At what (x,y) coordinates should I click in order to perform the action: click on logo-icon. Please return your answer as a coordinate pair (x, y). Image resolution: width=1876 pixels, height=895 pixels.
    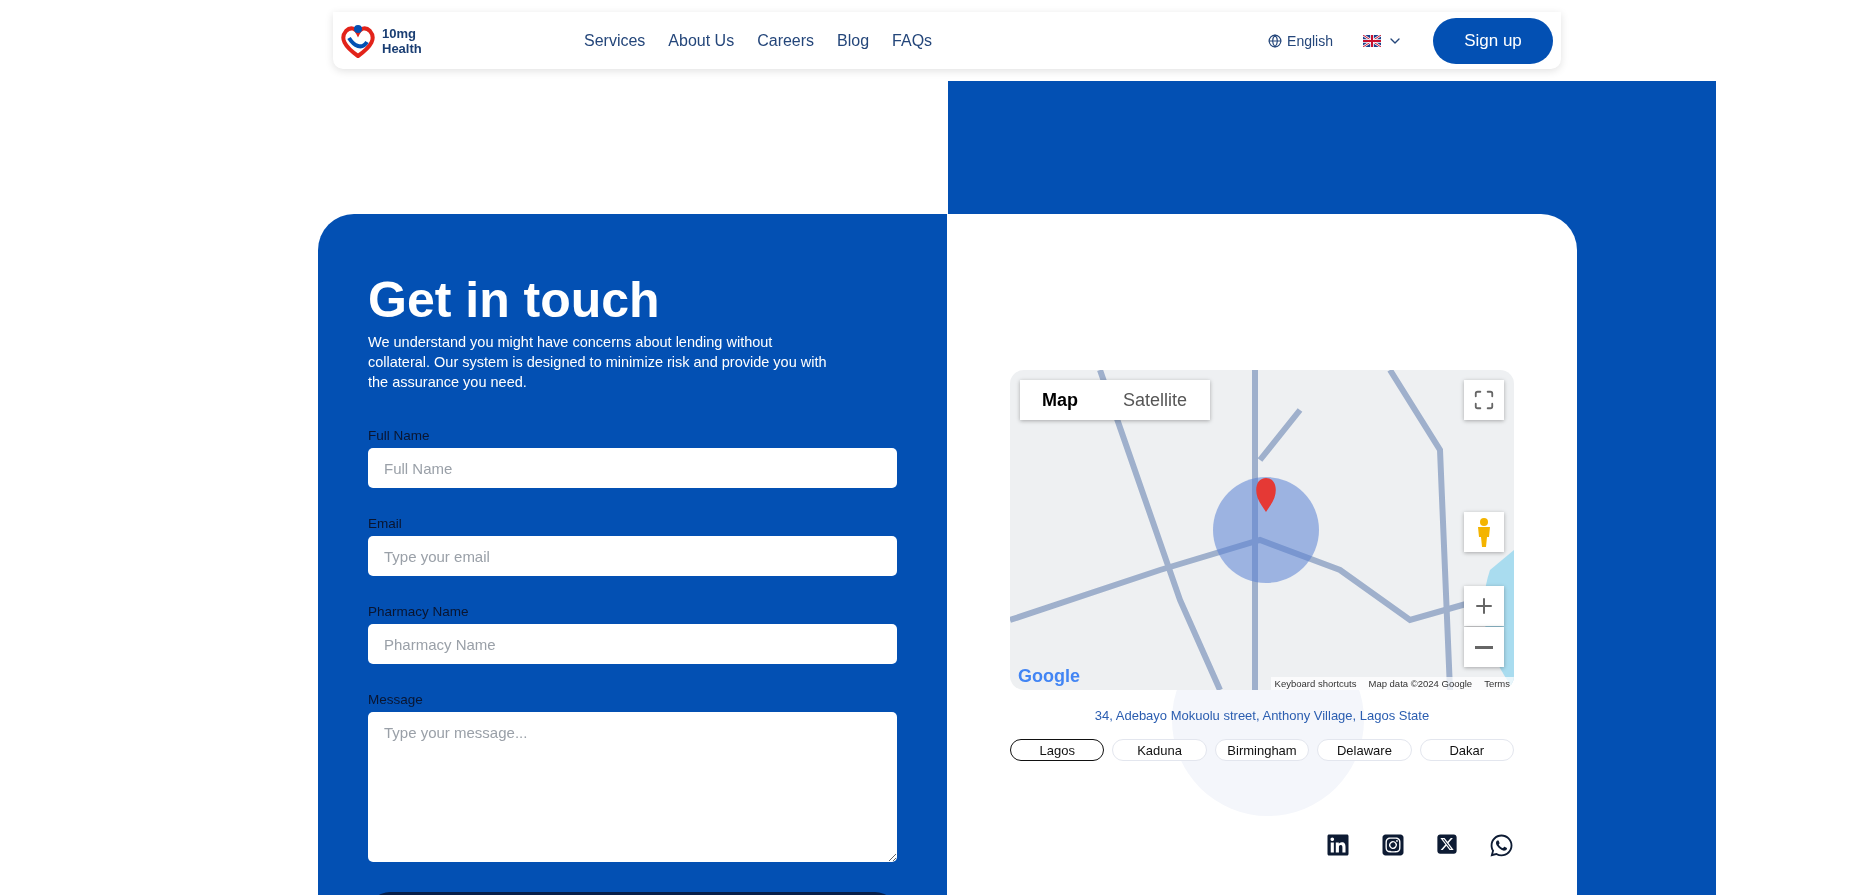
    Looking at the image, I should click on (358, 40).